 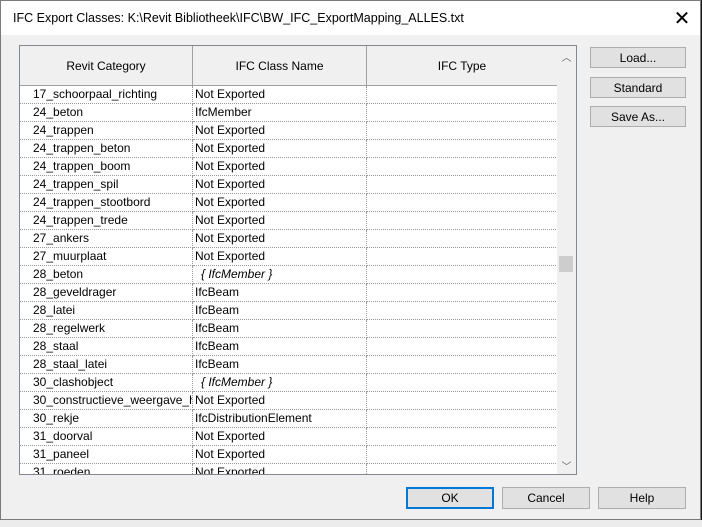 I want to click on revit-category-cell: 24_trappen_stootbord, so click(x=106, y=203).